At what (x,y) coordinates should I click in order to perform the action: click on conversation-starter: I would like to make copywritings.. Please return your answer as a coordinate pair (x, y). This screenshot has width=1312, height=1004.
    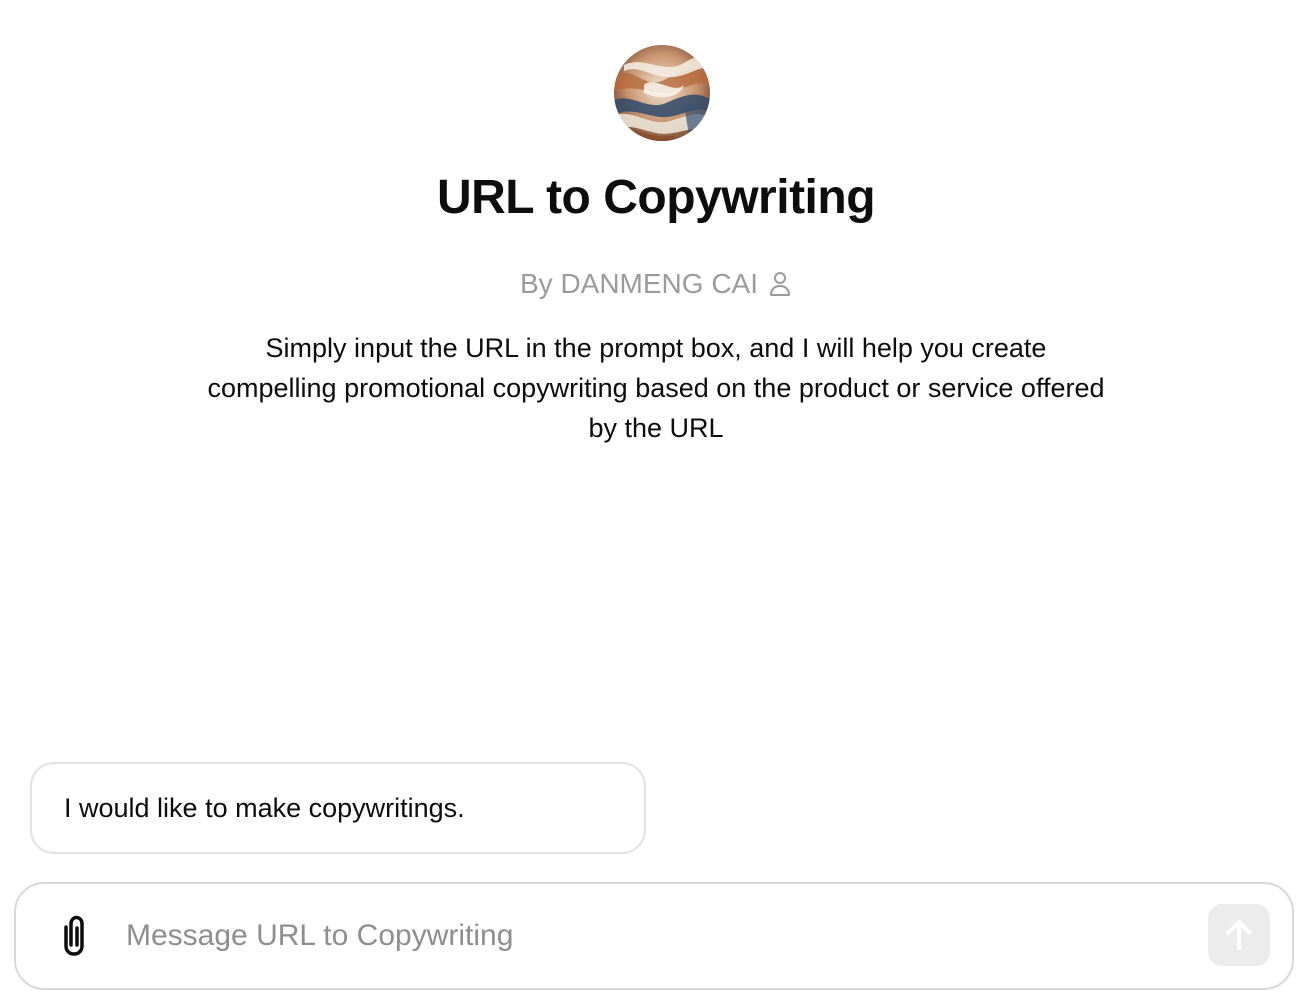
    Looking at the image, I should click on (338, 808).